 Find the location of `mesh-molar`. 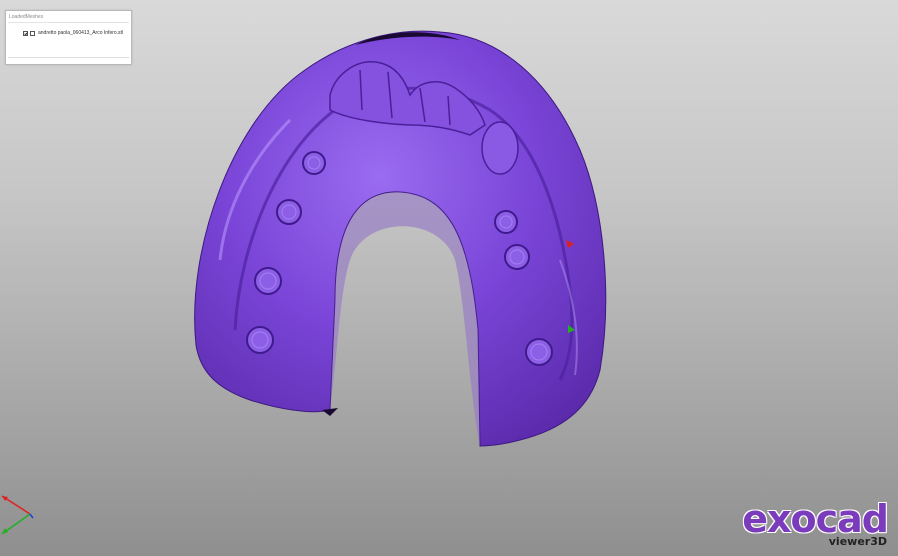

mesh-molar is located at coordinates (500, 148).